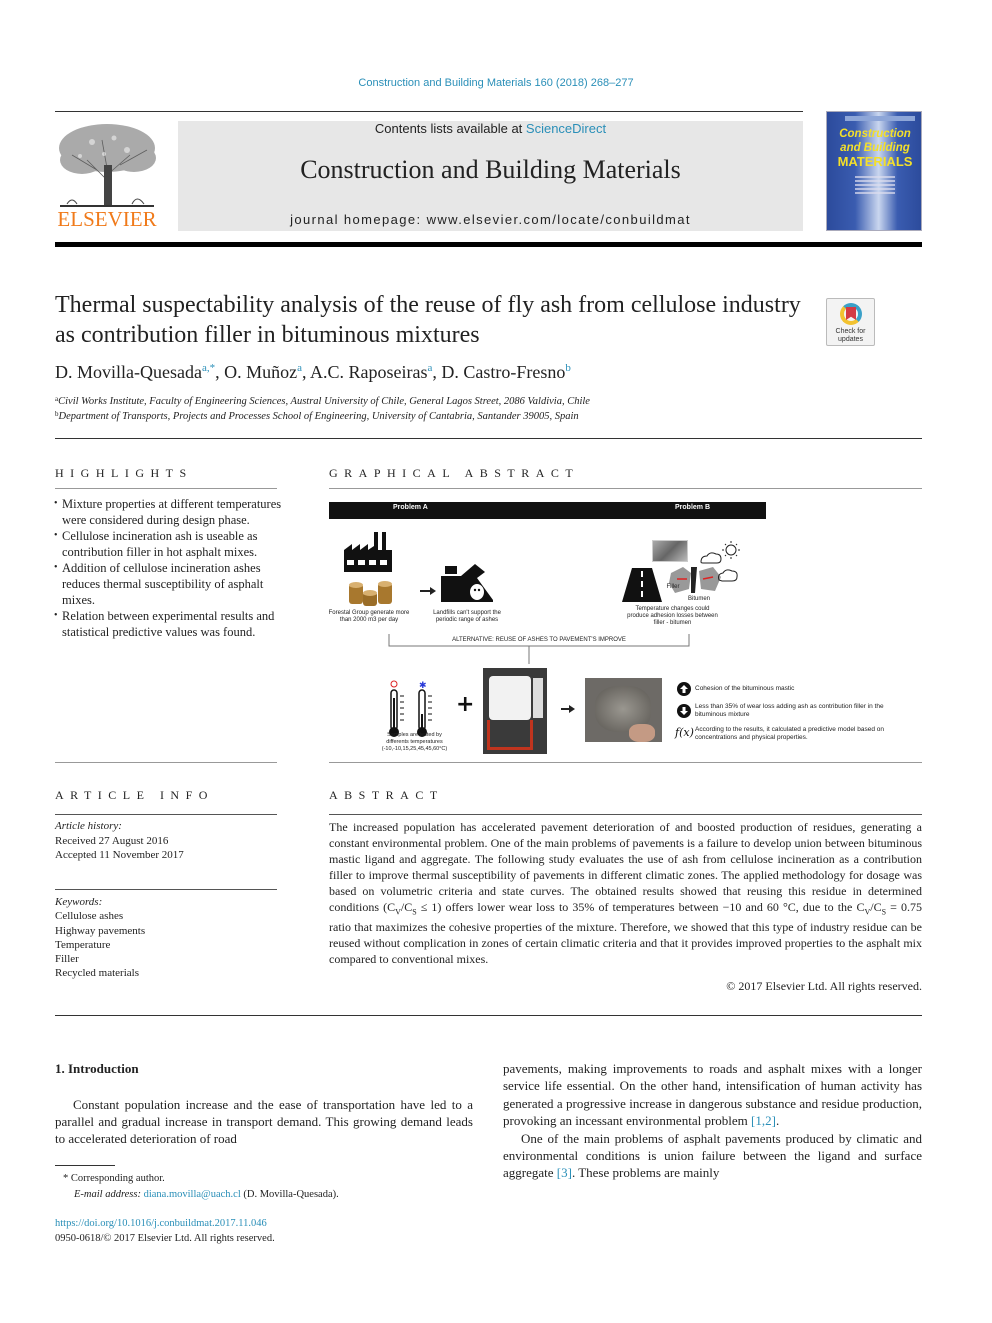 The height and width of the screenshot is (1323, 992). What do you see at coordinates (874, 171) in the screenshot?
I see `journal-cover-thumbnail: Construction and Building MATERIALS` at bounding box center [874, 171].